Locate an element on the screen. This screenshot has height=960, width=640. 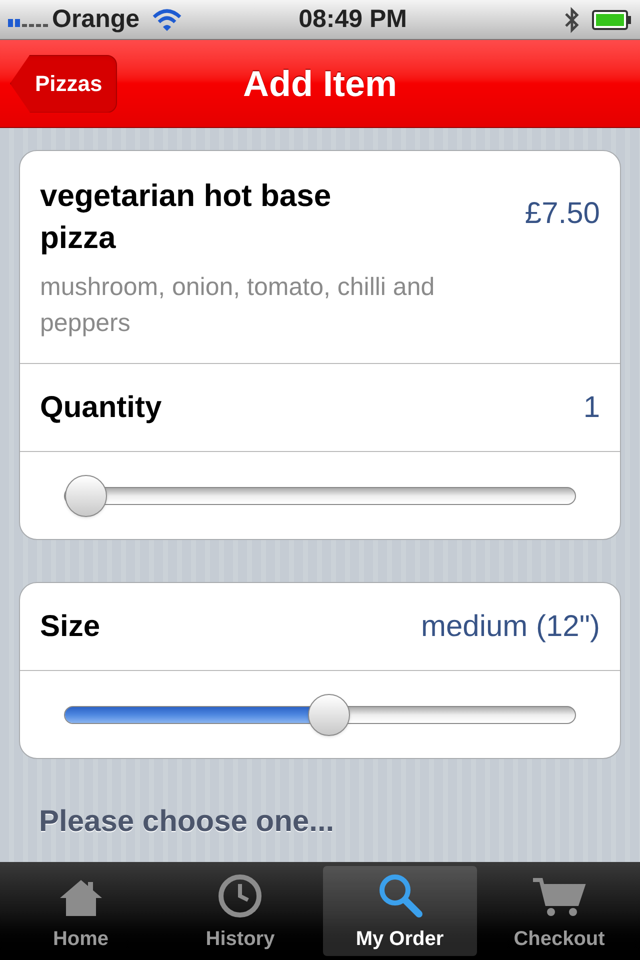
row-value: 1 is located at coordinates (591, 408).